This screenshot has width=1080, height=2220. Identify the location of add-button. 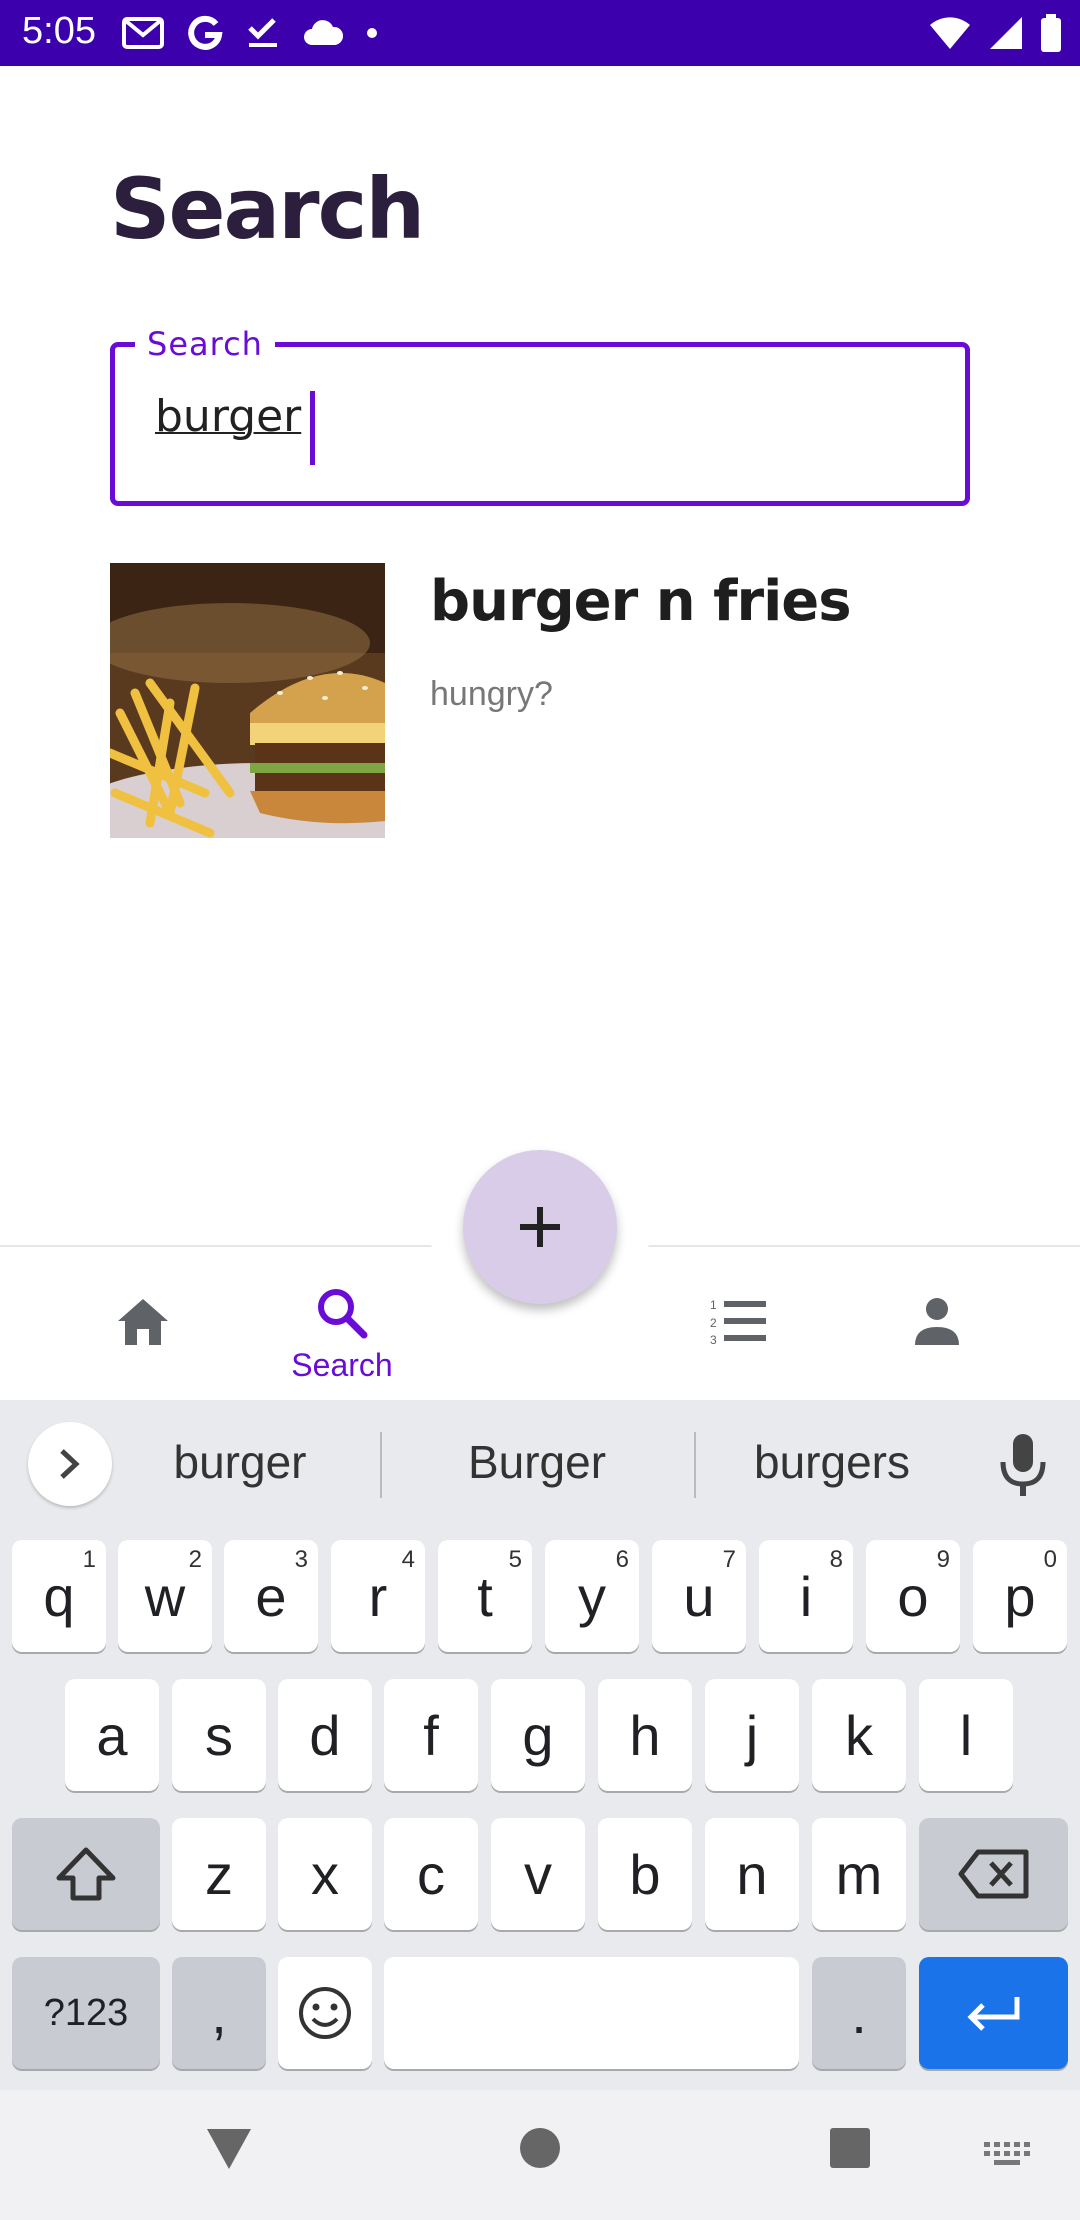
(540, 1227).